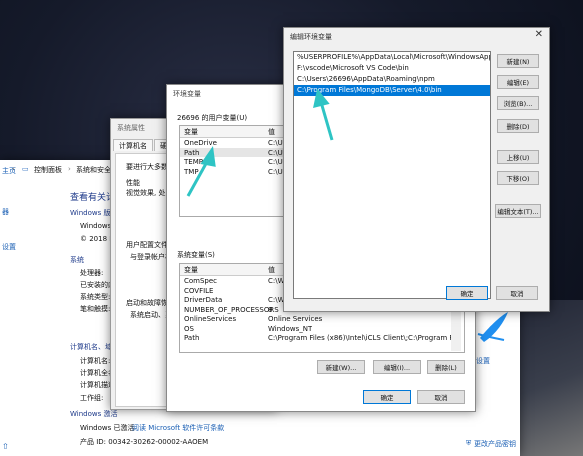 The image size is (583, 456). I want to click on arrow-to-mongodb-entry, so click(323, 114).